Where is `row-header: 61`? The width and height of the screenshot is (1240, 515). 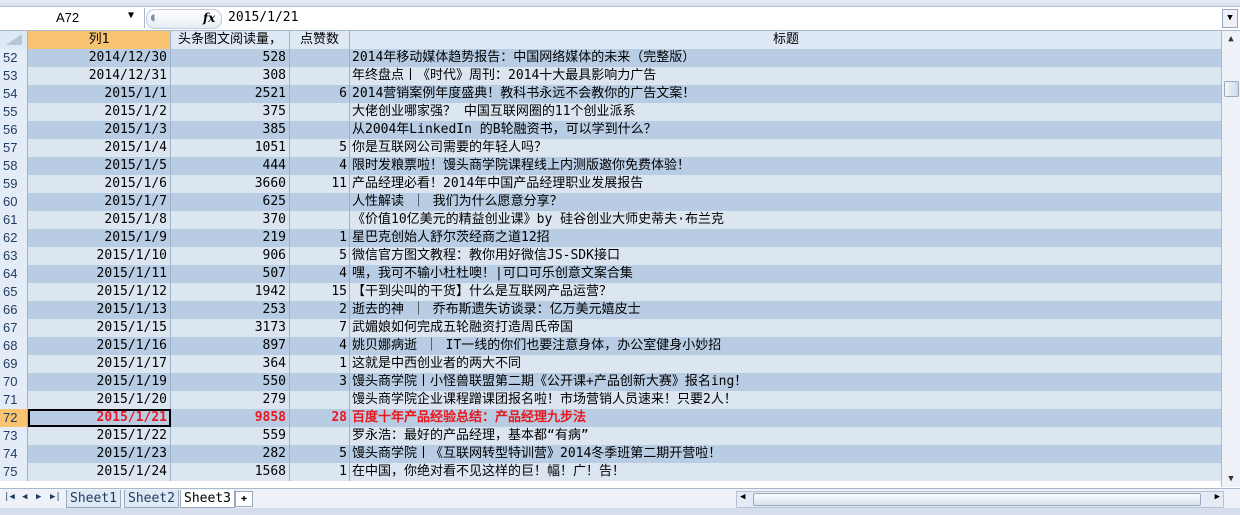 row-header: 61 is located at coordinates (14, 220).